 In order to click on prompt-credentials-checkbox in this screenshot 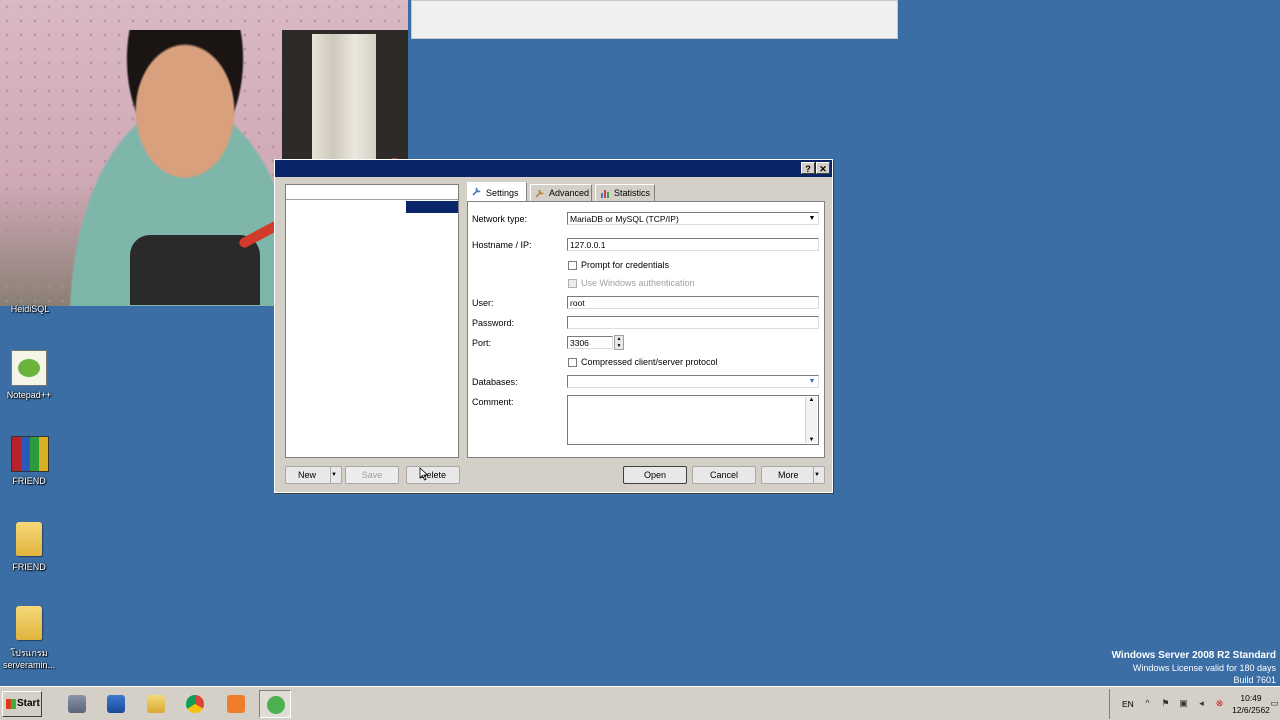, I will do `click(572, 265)`.